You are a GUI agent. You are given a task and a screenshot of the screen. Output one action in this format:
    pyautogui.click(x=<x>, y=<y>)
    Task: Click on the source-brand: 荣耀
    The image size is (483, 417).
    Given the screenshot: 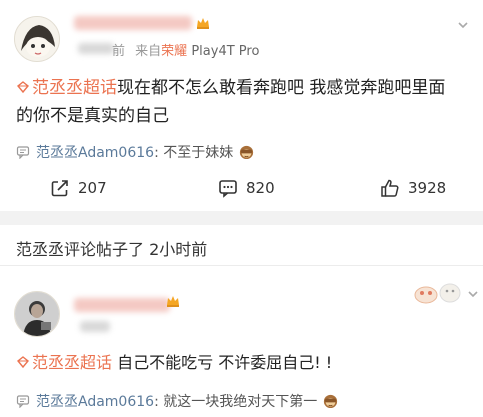 What is the action you would take?
    pyautogui.click(x=174, y=51)
    